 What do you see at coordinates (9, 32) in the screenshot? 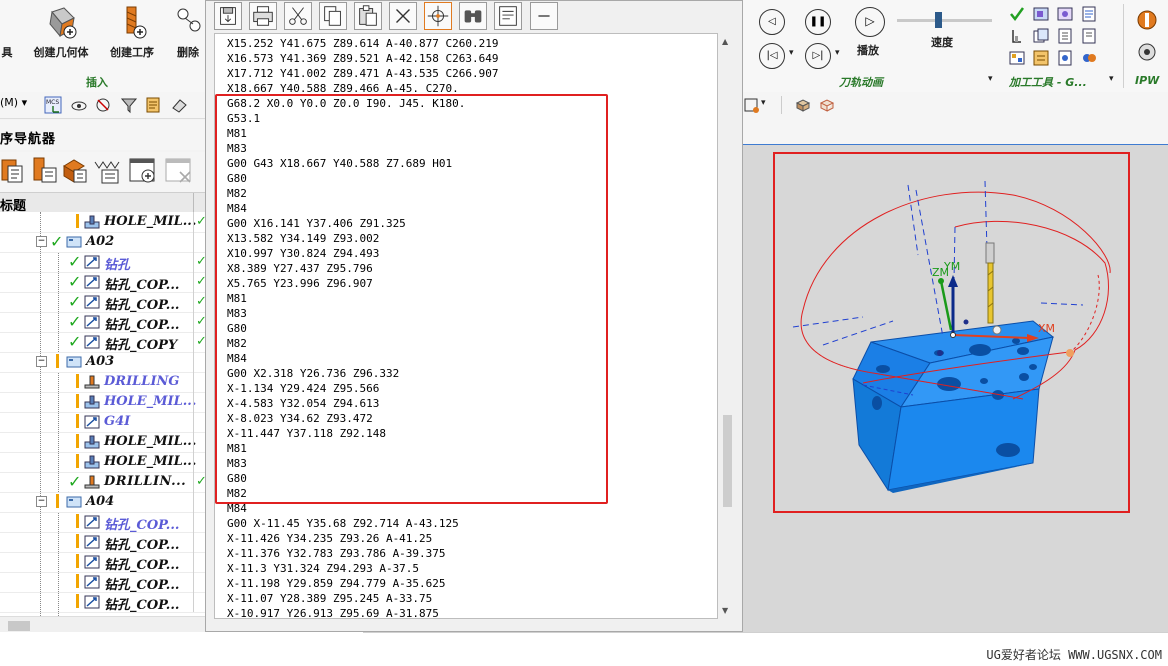
I see `tool-button: 具` at bounding box center [9, 32].